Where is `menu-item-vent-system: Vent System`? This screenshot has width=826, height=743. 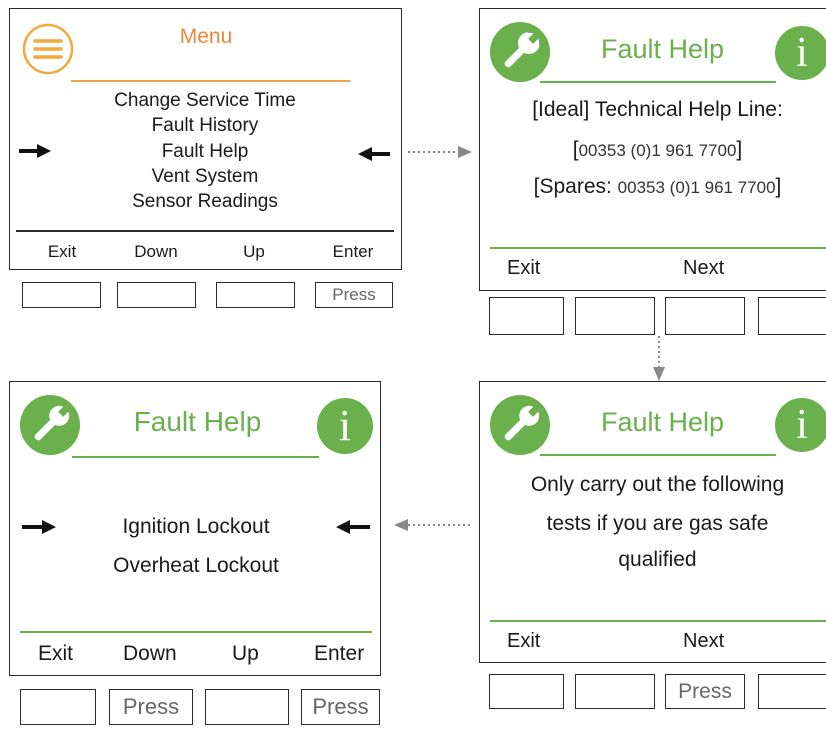 menu-item-vent-system: Vent System is located at coordinates (205, 177).